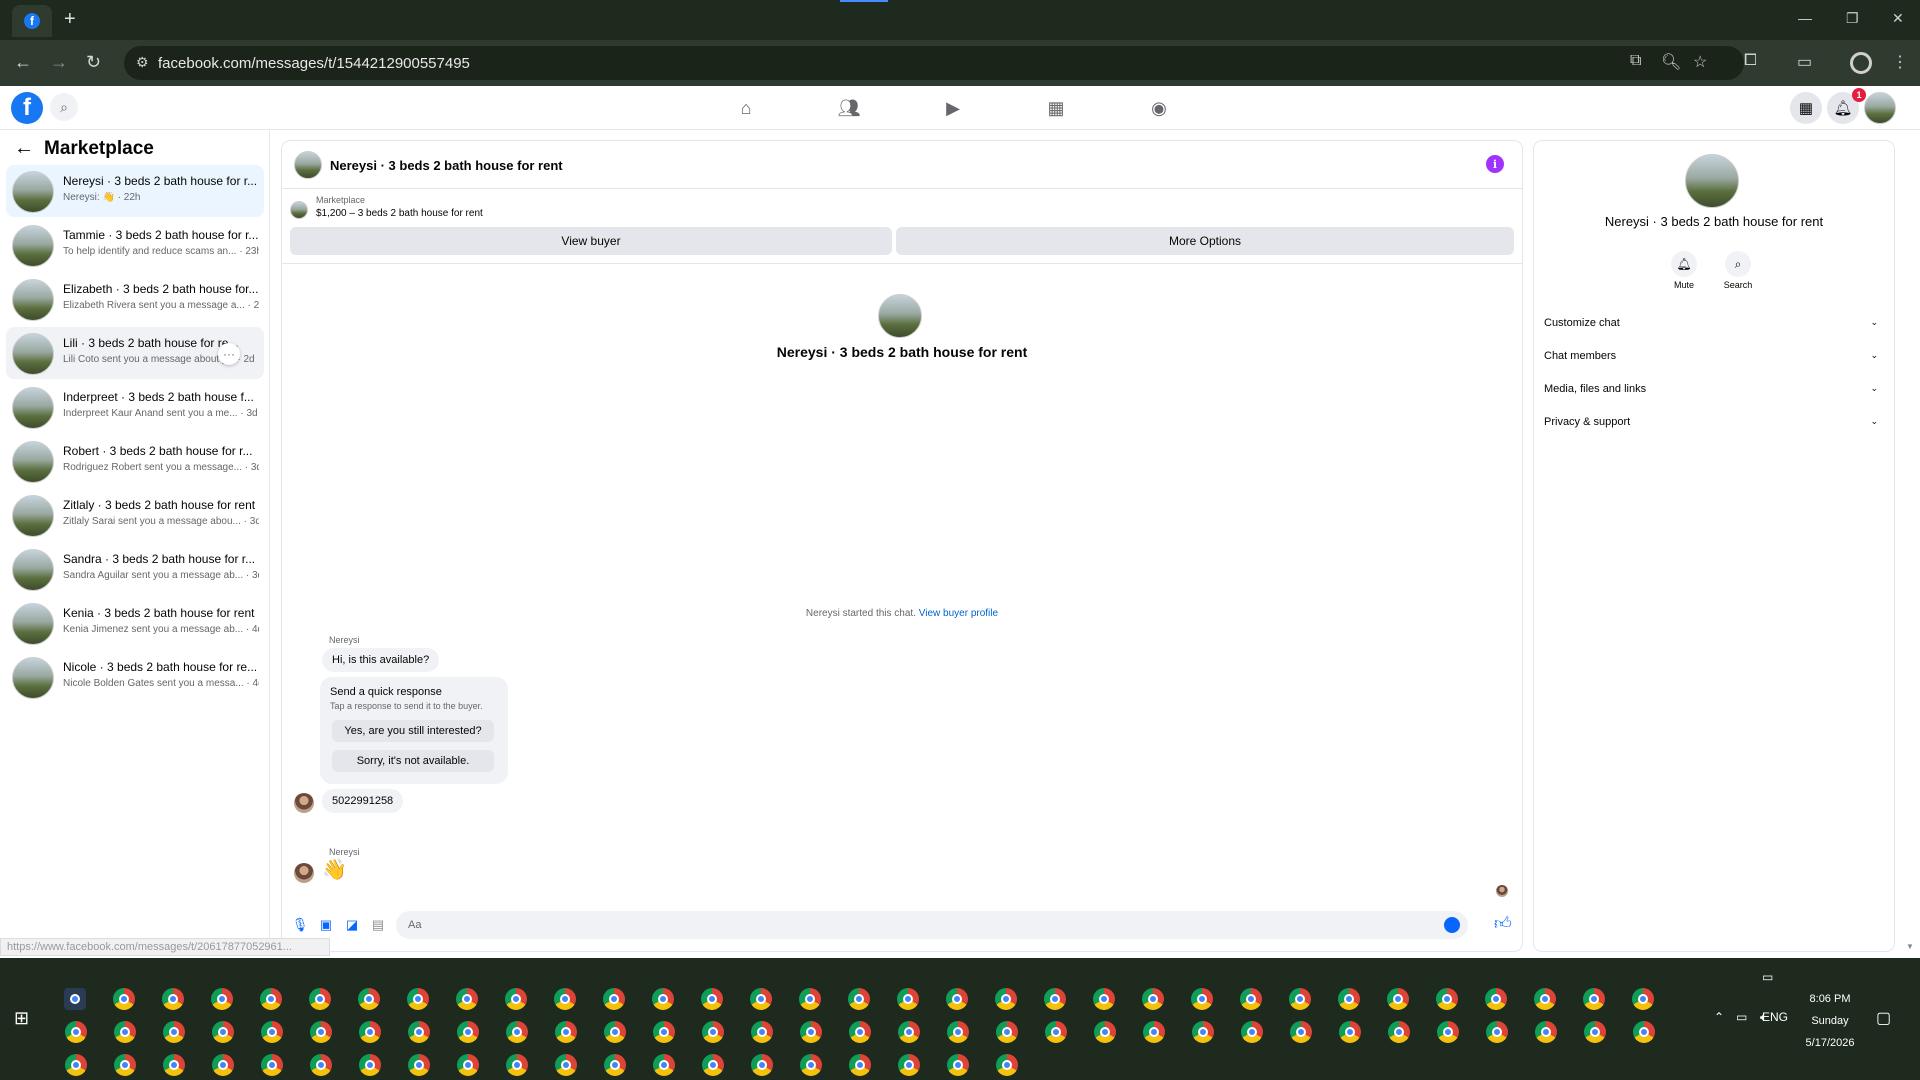  I want to click on message-input: Aa, so click(932, 925).